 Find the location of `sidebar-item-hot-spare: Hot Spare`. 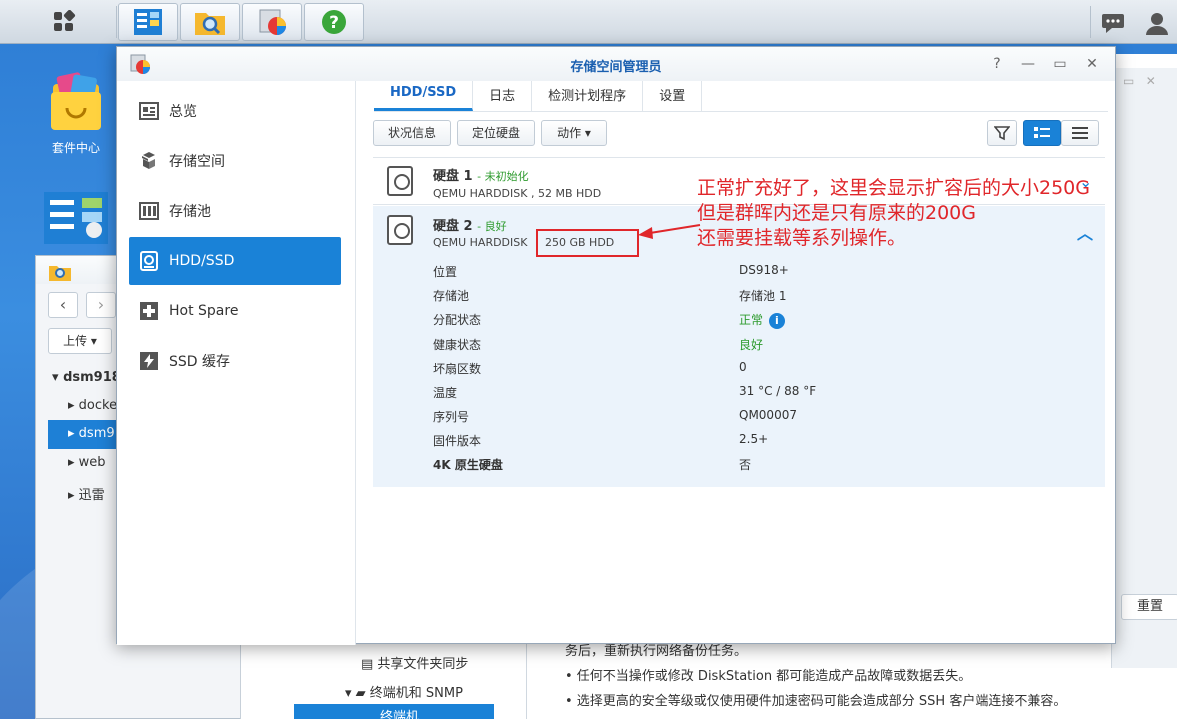

sidebar-item-hot-spare: Hot Spare is located at coordinates (235, 311).